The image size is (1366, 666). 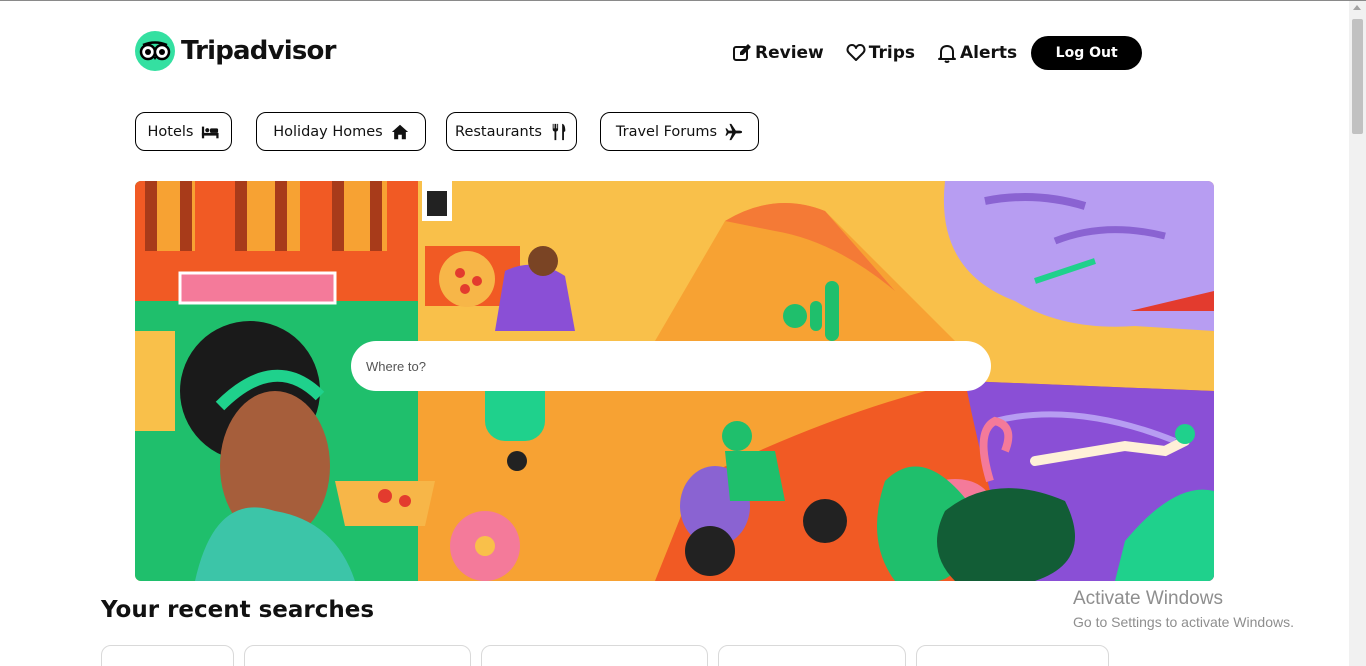 I want to click on hotels-button: Hotels, so click(x=183, y=131).